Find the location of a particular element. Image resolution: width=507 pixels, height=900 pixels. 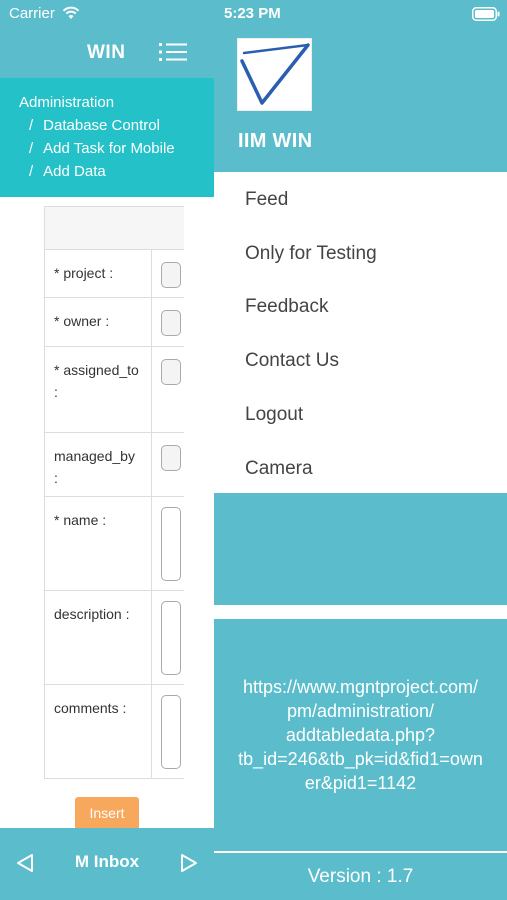

logo-check-icon is located at coordinates (275, 74).